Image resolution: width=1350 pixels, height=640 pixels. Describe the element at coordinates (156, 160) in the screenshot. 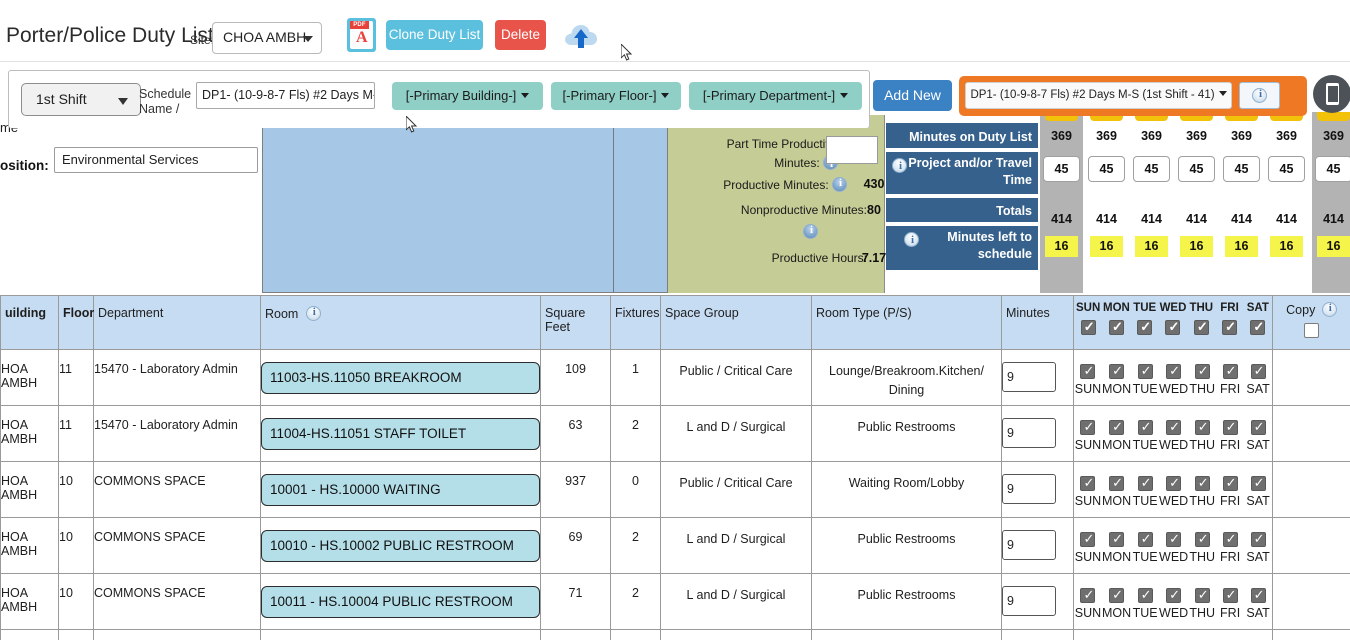

I see `position-input: Environmental Services` at that location.